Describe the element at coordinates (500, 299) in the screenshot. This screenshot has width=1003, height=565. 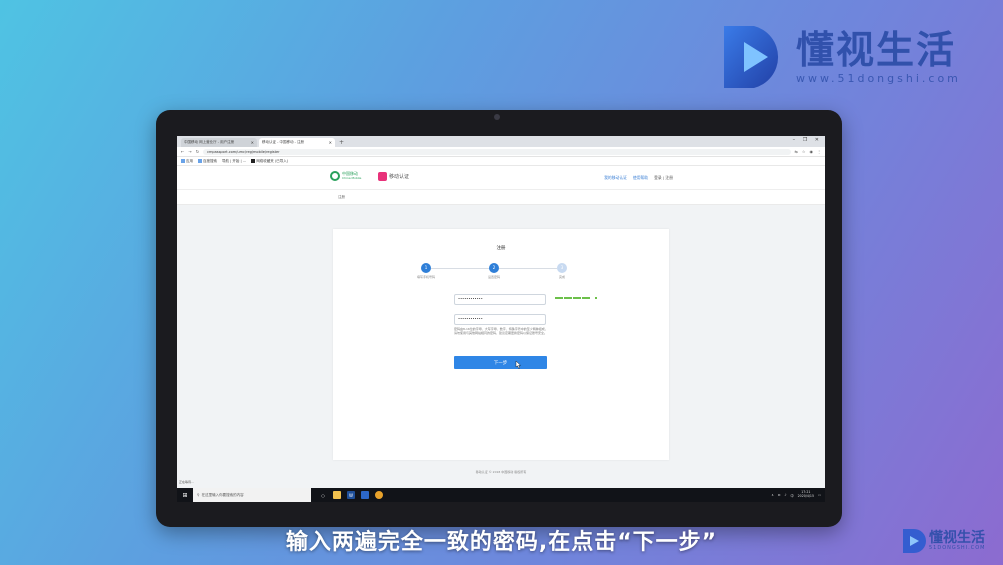
I see `password-input: ••••••••••••` at that location.